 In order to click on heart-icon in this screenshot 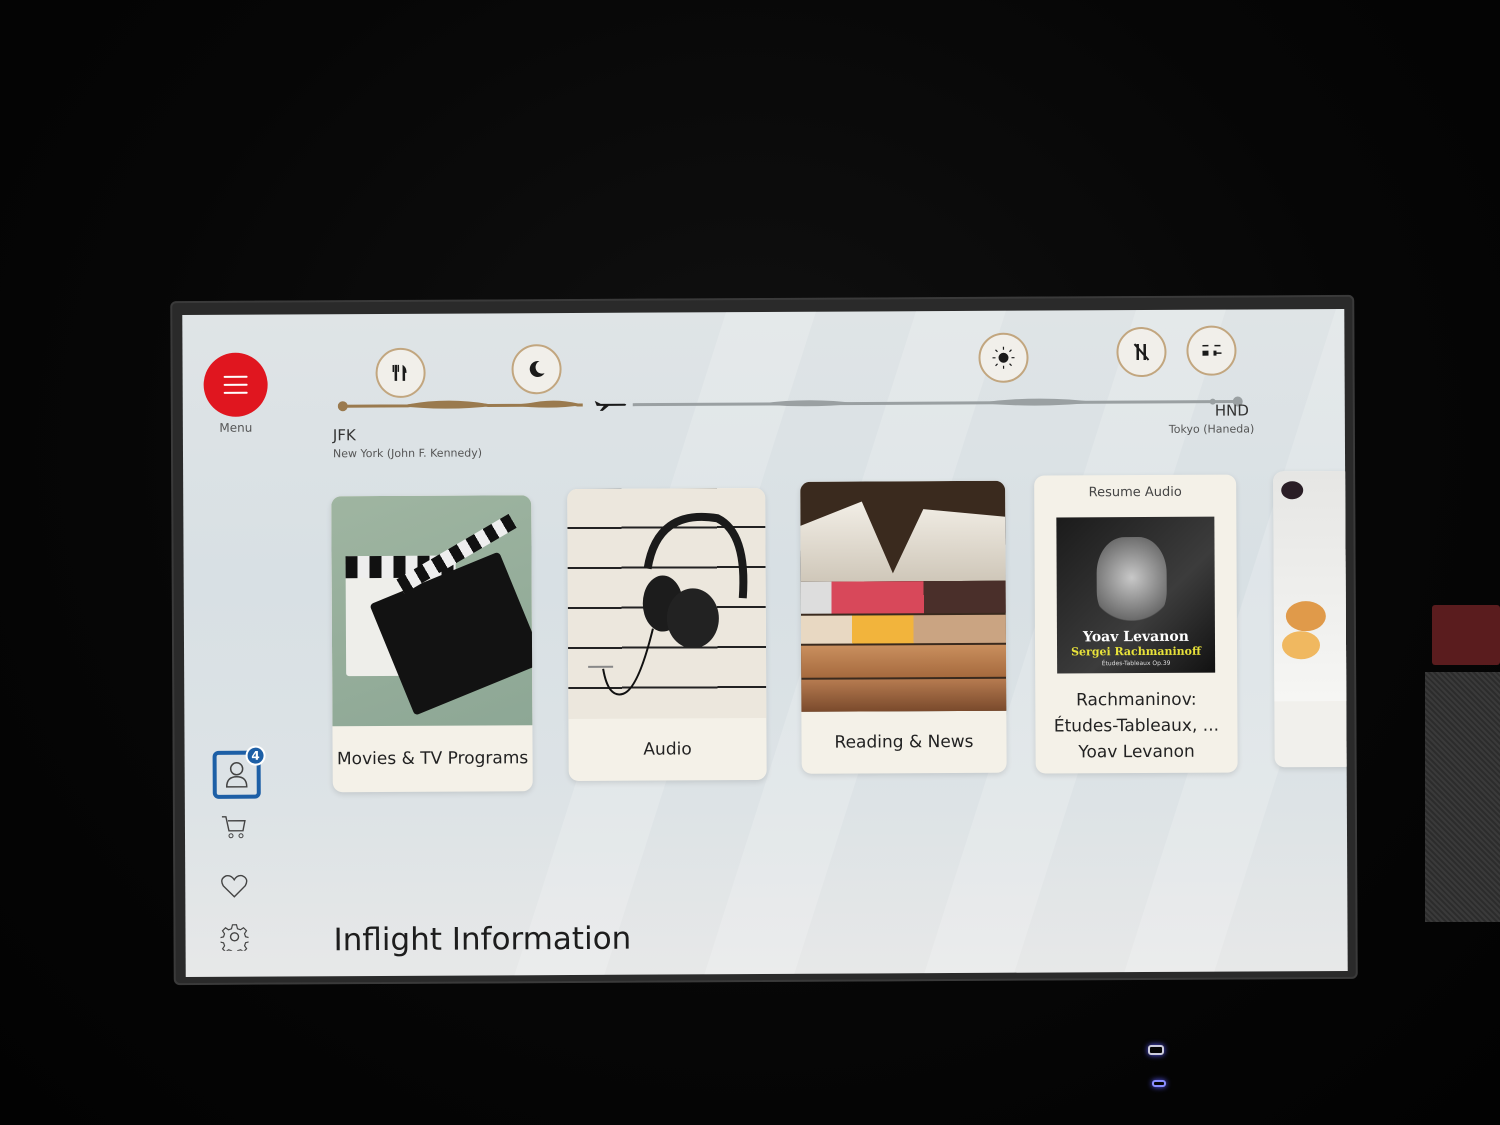, I will do `click(234, 886)`.